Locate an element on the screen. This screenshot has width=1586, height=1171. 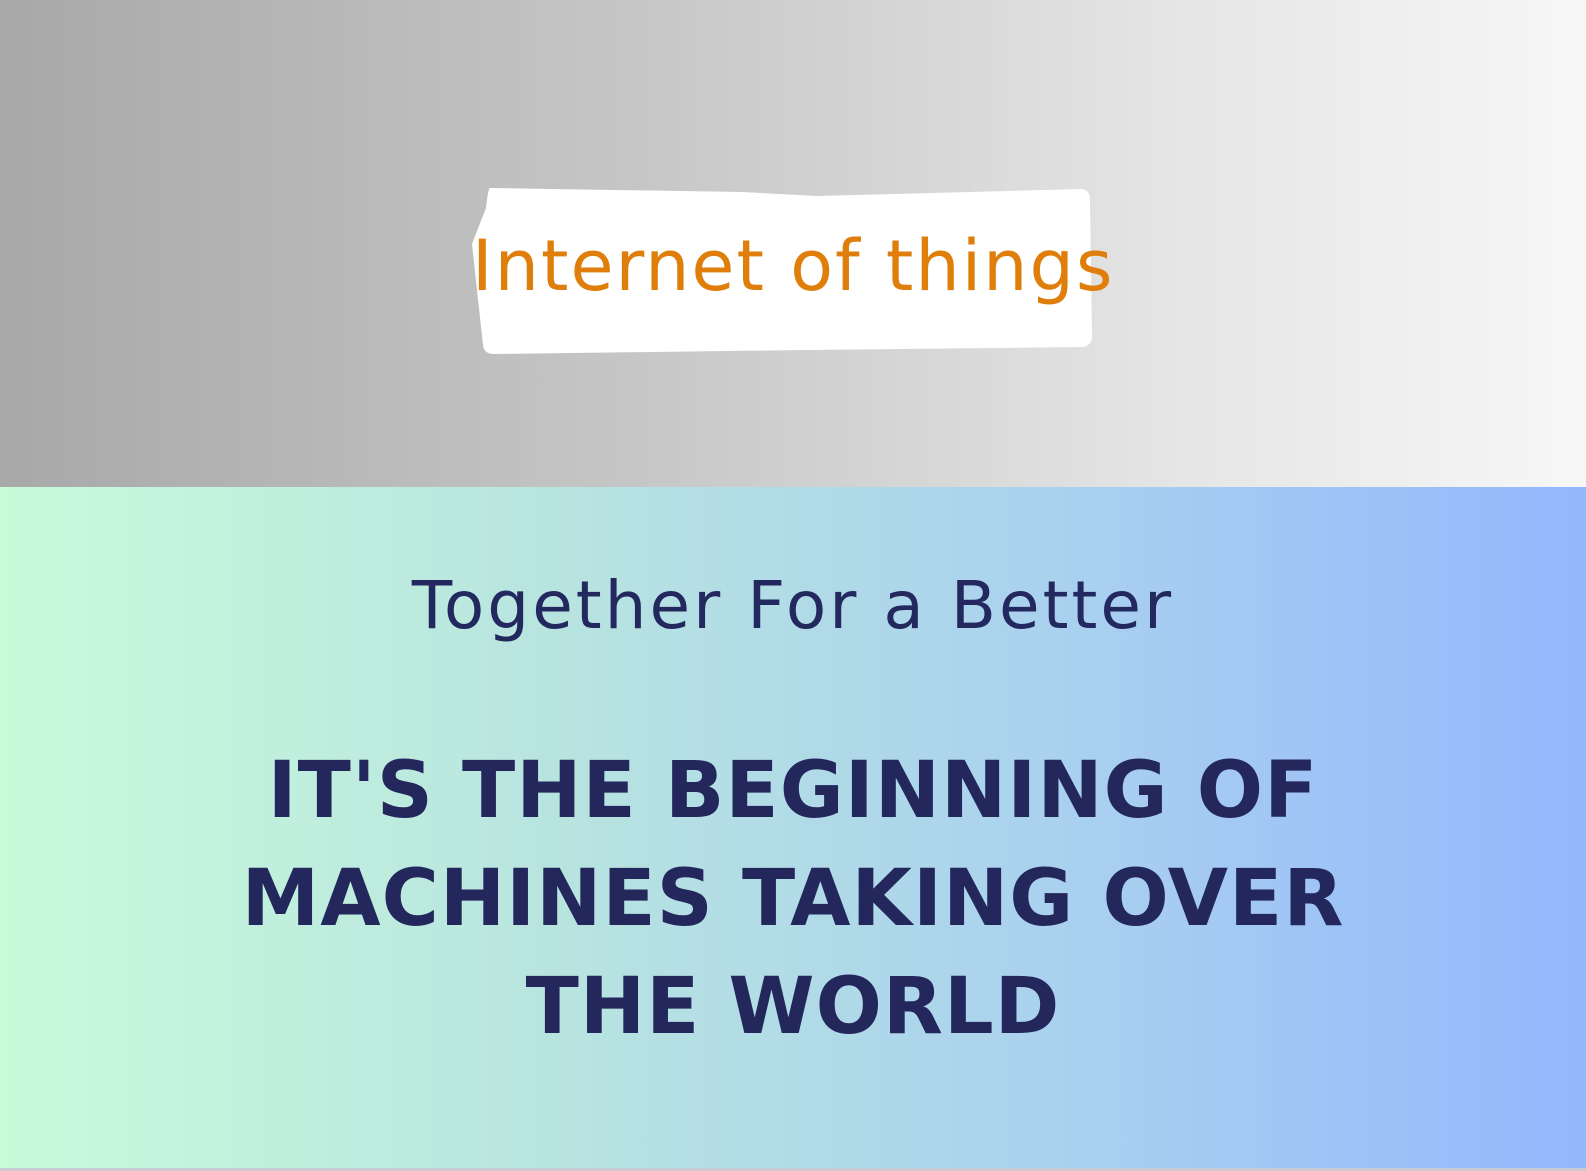
title-text: Internet of things is located at coordinates (793, 266).